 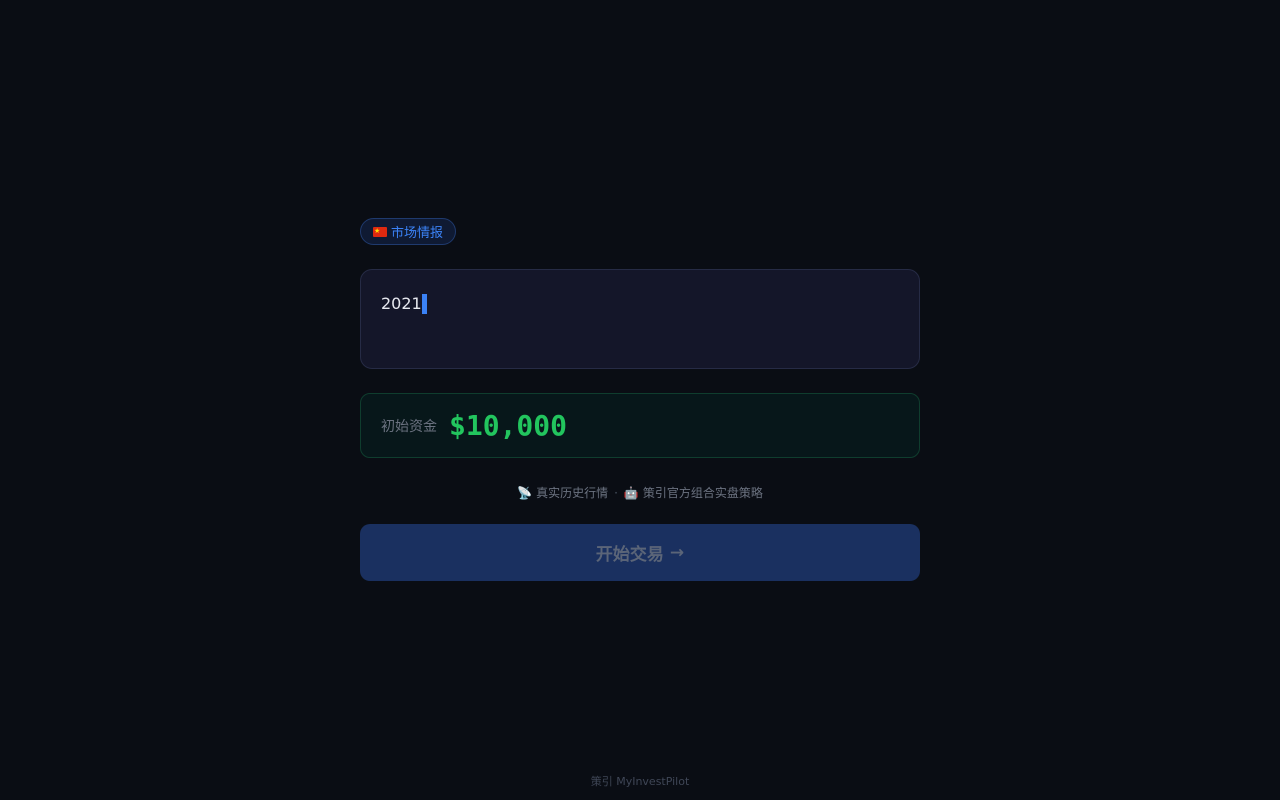 I want to click on arrow-right-icon: →, so click(x=677, y=552).